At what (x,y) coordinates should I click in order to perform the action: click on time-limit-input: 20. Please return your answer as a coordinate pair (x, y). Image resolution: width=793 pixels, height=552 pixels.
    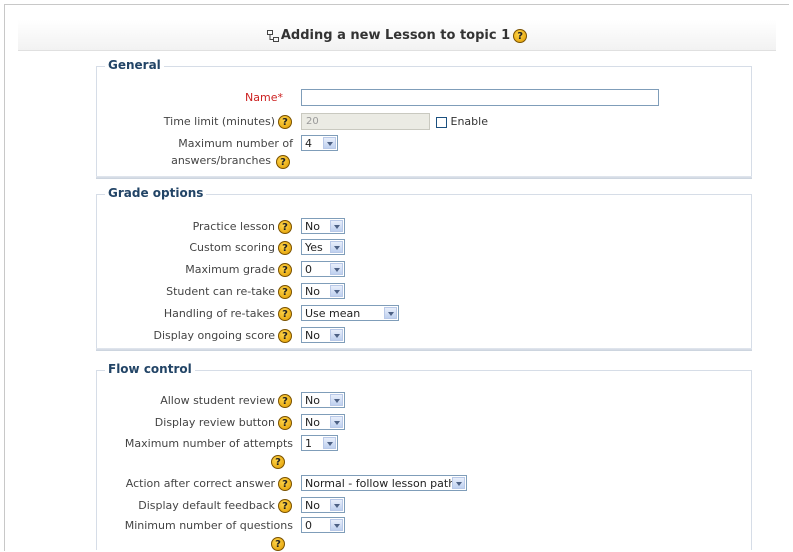
    Looking at the image, I should click on (365, 121).